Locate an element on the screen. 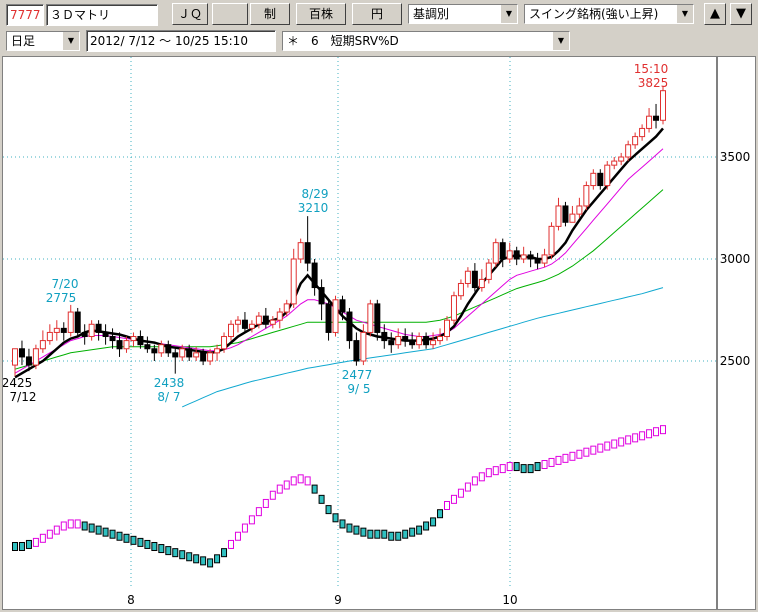  unit-stock-button: 百株 is located at coordinates (321, 14).